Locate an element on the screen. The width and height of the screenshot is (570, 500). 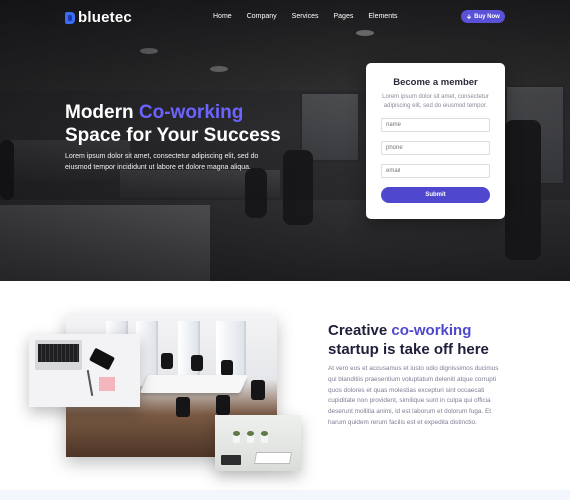
nav-pages: Pages is located at coordinates (344, 16).